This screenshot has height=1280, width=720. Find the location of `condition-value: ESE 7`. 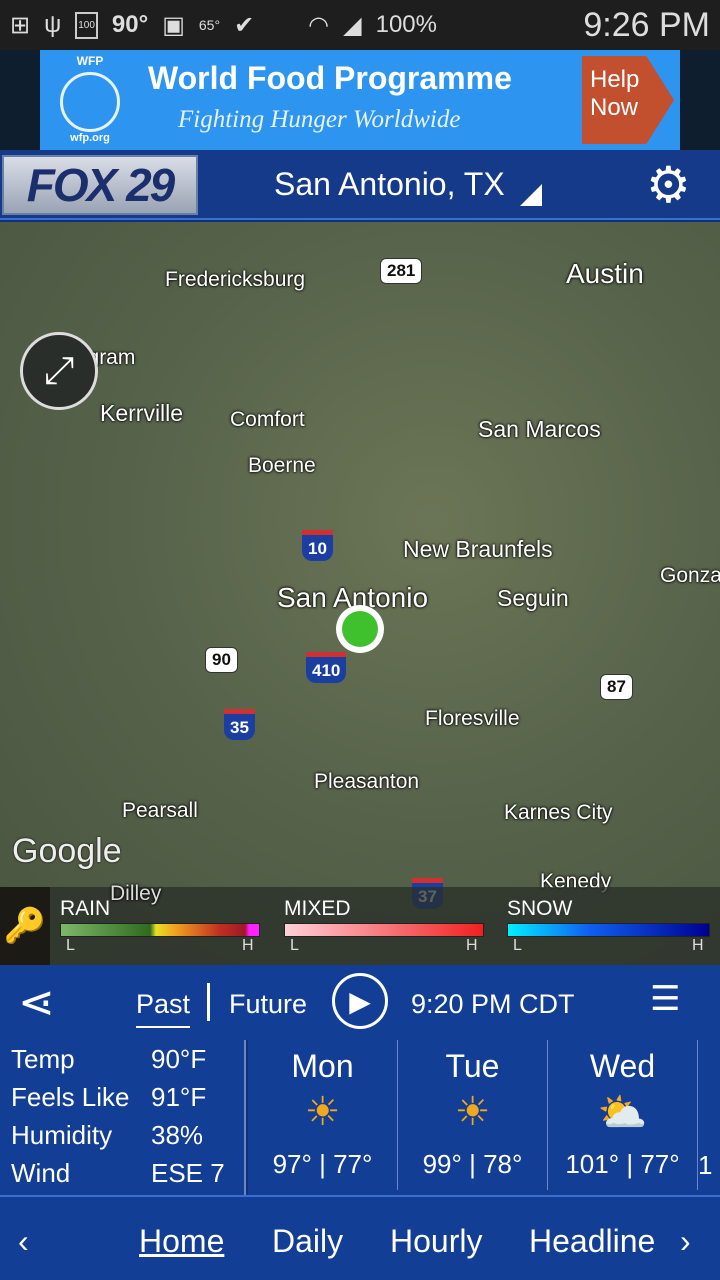

condition-value: ESE 7 is located at coordinates (188, 1173).